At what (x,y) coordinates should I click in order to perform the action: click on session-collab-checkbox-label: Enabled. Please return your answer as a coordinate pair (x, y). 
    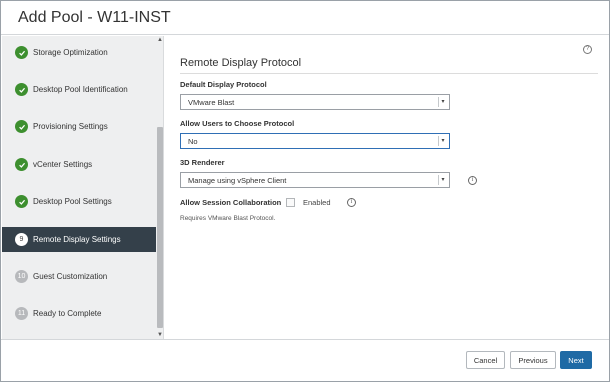
    Looking at the image, I should click on (317, 202).